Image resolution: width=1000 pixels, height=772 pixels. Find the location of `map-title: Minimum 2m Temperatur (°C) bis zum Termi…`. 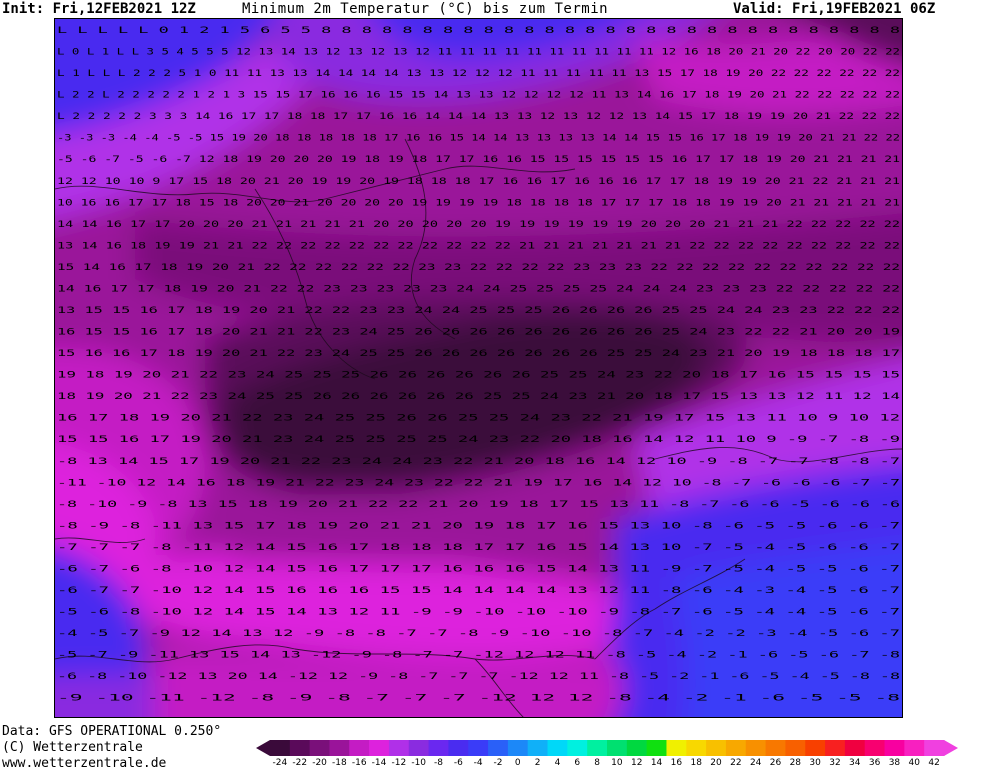

map-title: Minimum 2m Temperatur (°C) bis zum Termi… is located at coordinates (425, 9).